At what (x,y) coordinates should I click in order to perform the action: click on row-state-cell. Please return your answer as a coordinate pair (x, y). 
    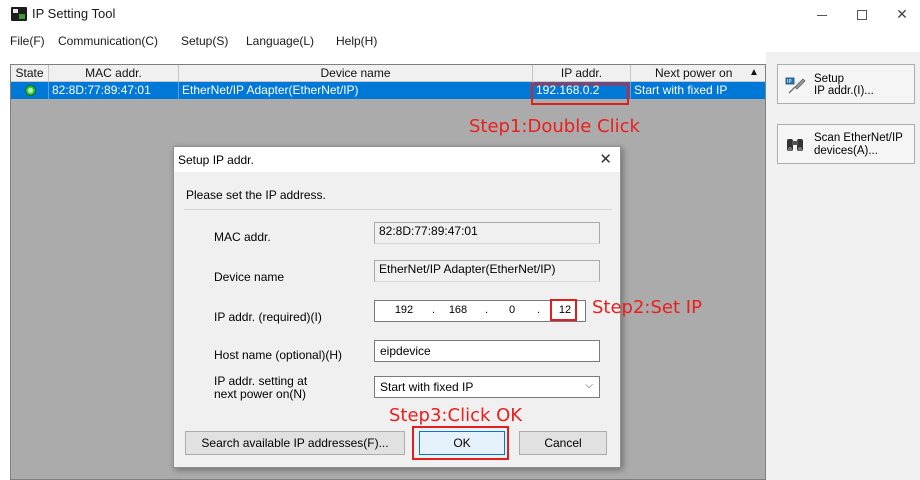
    Looking at the image, I should click on (30, 90).